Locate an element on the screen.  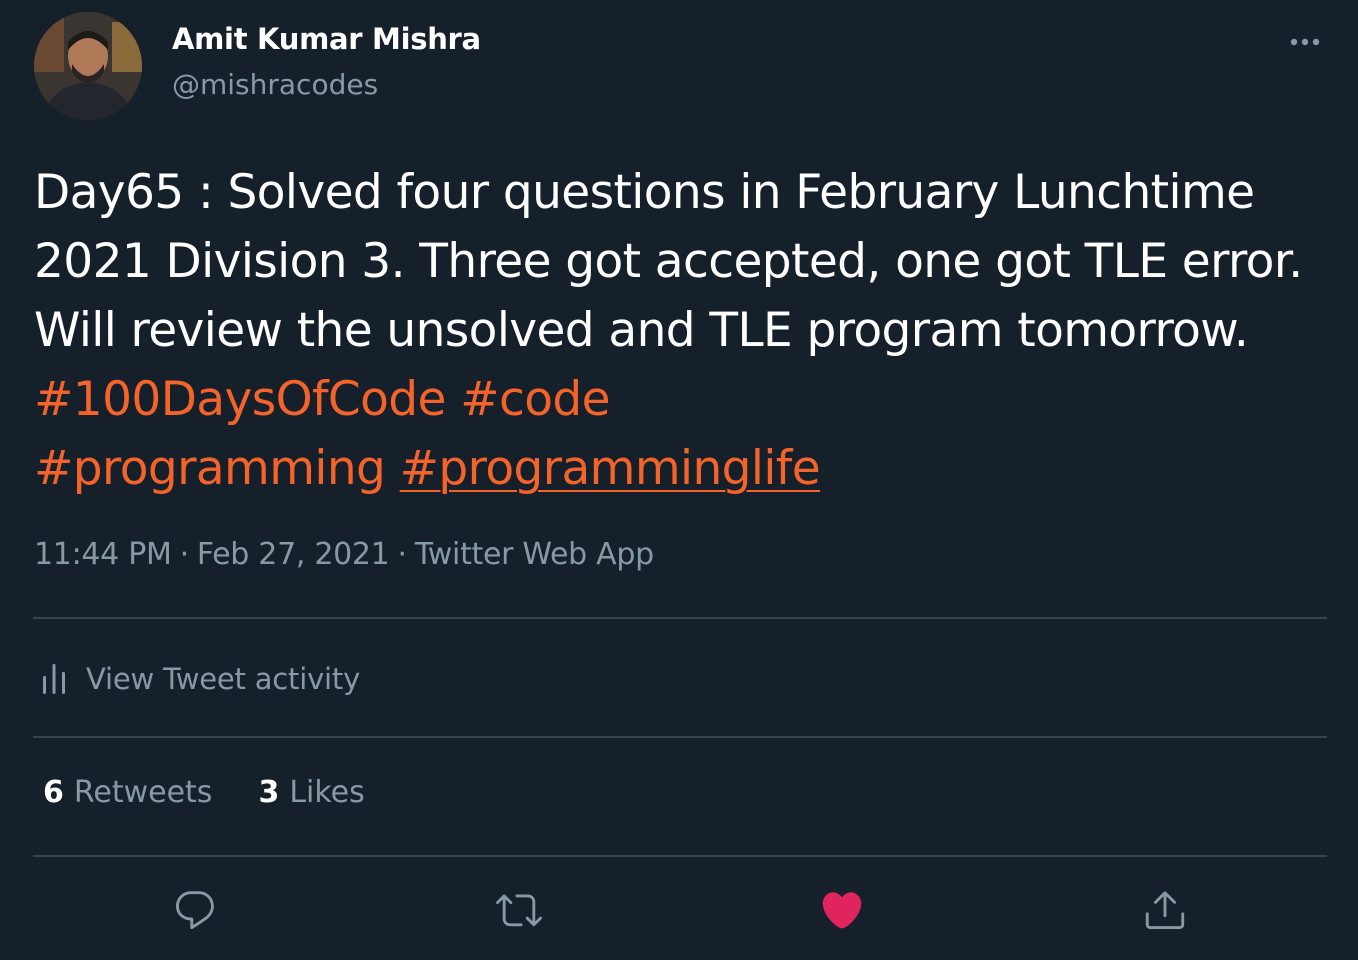
tweet-source: Twitter Web App is located at coordinates (534, 554).